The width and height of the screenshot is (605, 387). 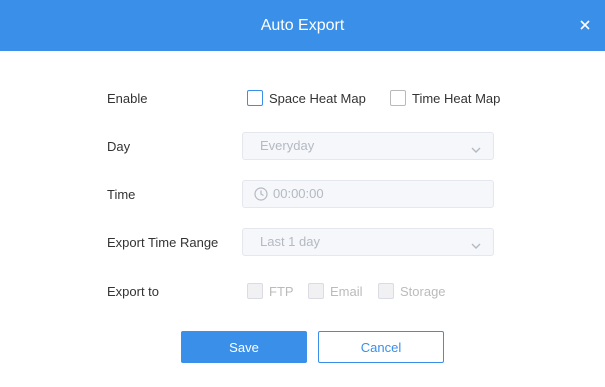 I want to click on dialog-title: Auto Export, so click(x=302, y=25).